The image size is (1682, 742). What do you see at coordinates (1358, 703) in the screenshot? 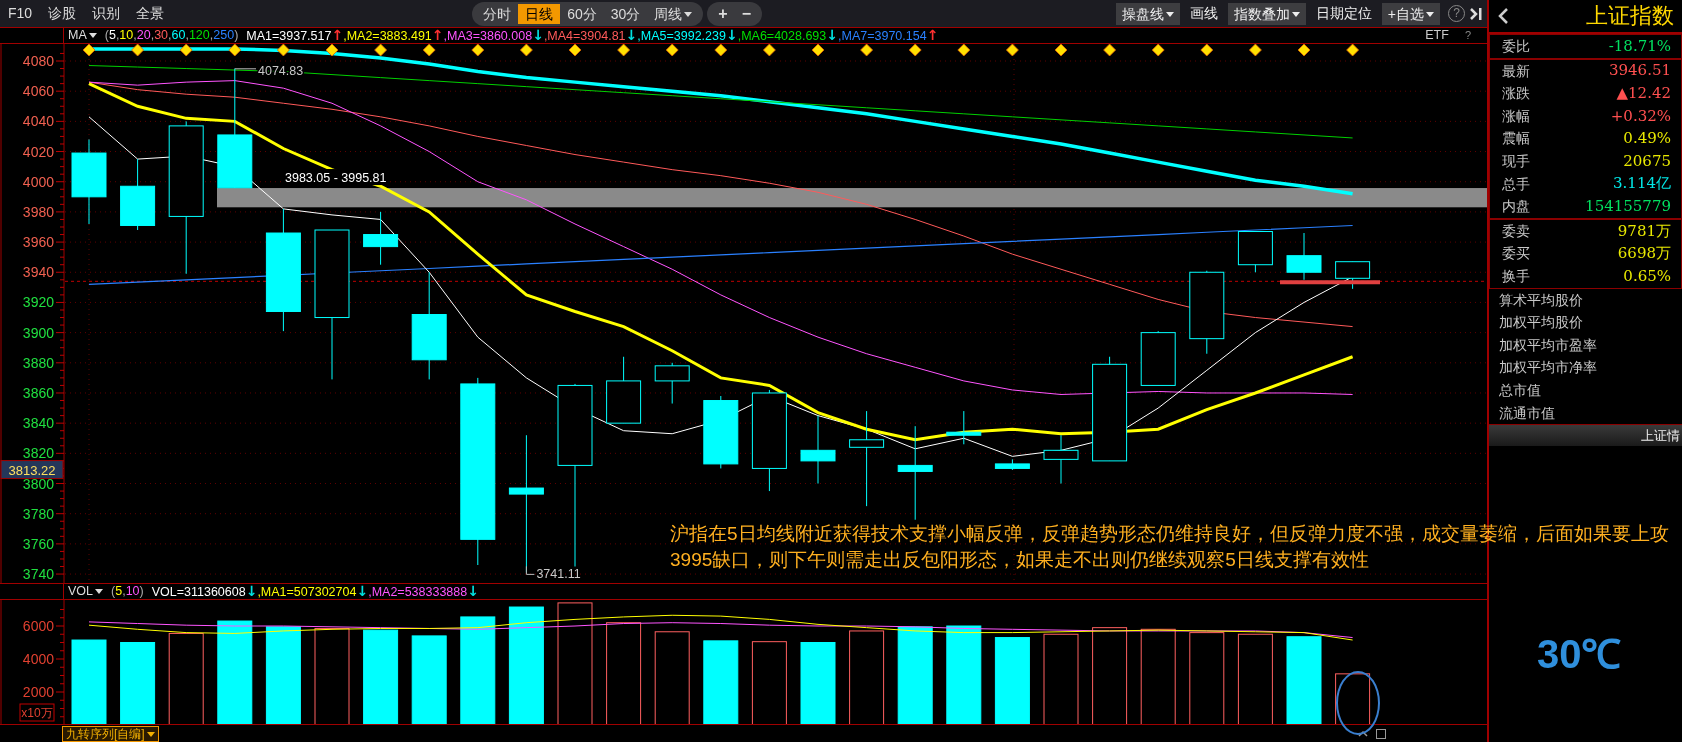
I see `circle-annotation` at bounding box center [1358, 703].